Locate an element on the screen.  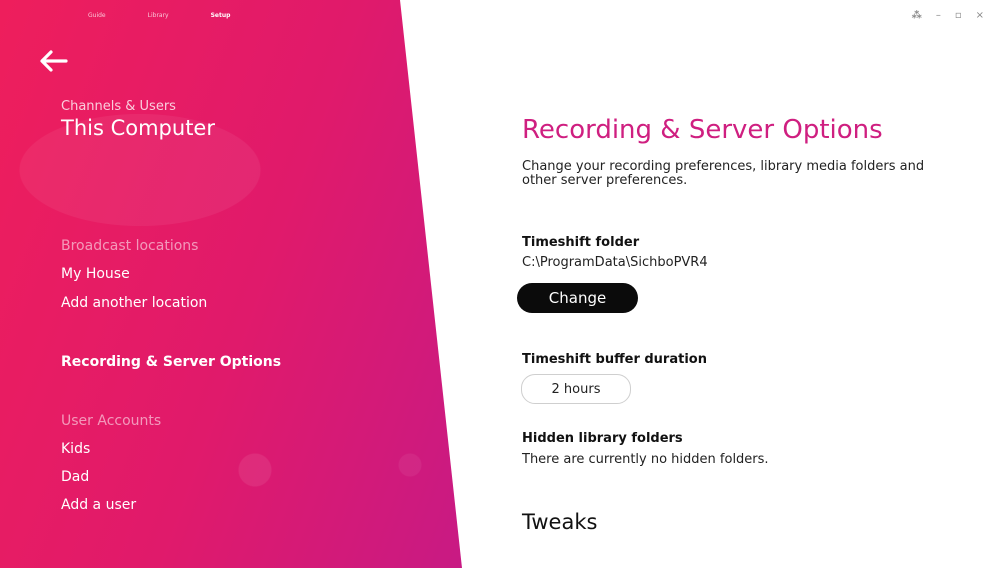
timeshift-folder-value: C:\ProgramData\SichboPVR4 is located at coordinates (615, 262).